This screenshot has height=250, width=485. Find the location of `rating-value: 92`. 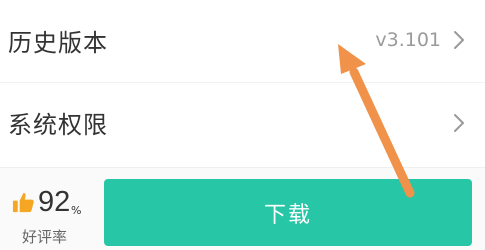

rating-value: 92 is located at coordinates (54, 202).